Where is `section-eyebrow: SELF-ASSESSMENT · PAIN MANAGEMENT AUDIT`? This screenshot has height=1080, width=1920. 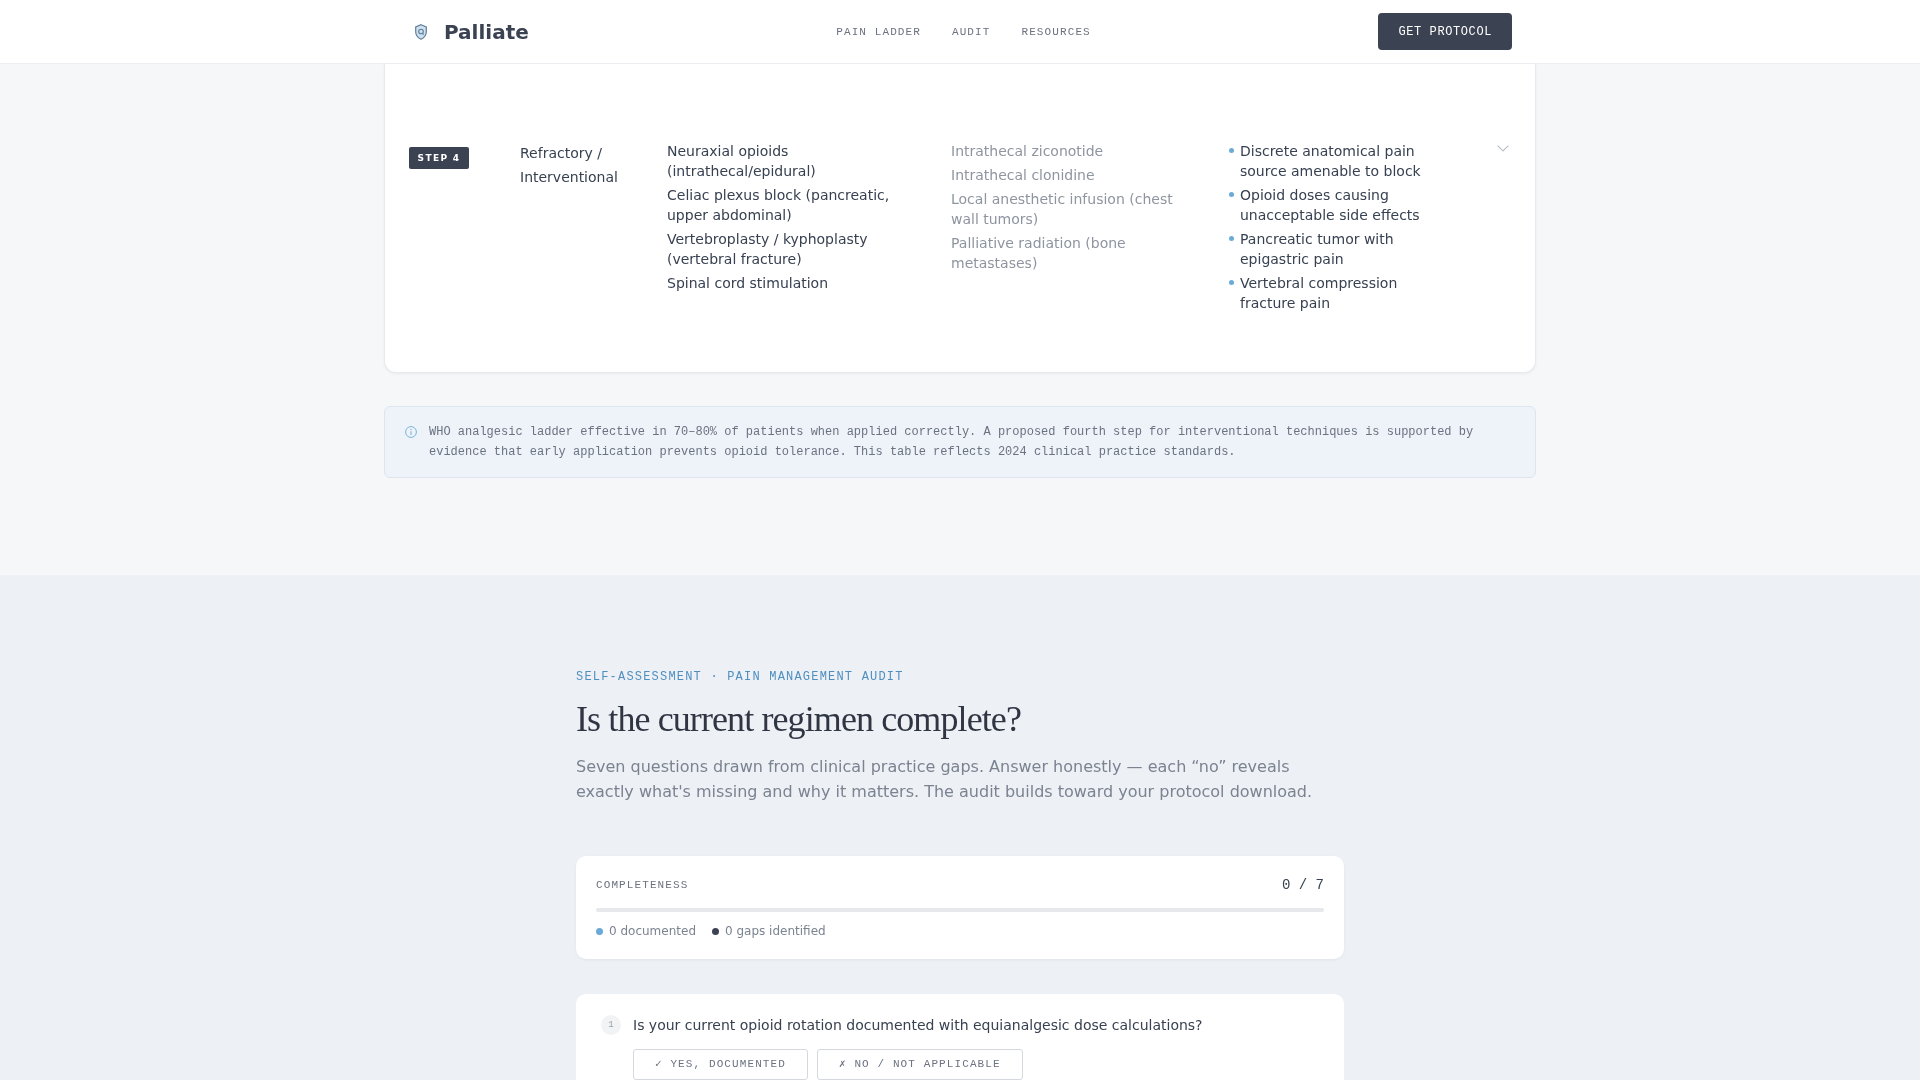
section-eyebrow: SELF-ASSESSMENT · PAIN MANAGEMENT AUDIT is located at coordinates (740, 677).